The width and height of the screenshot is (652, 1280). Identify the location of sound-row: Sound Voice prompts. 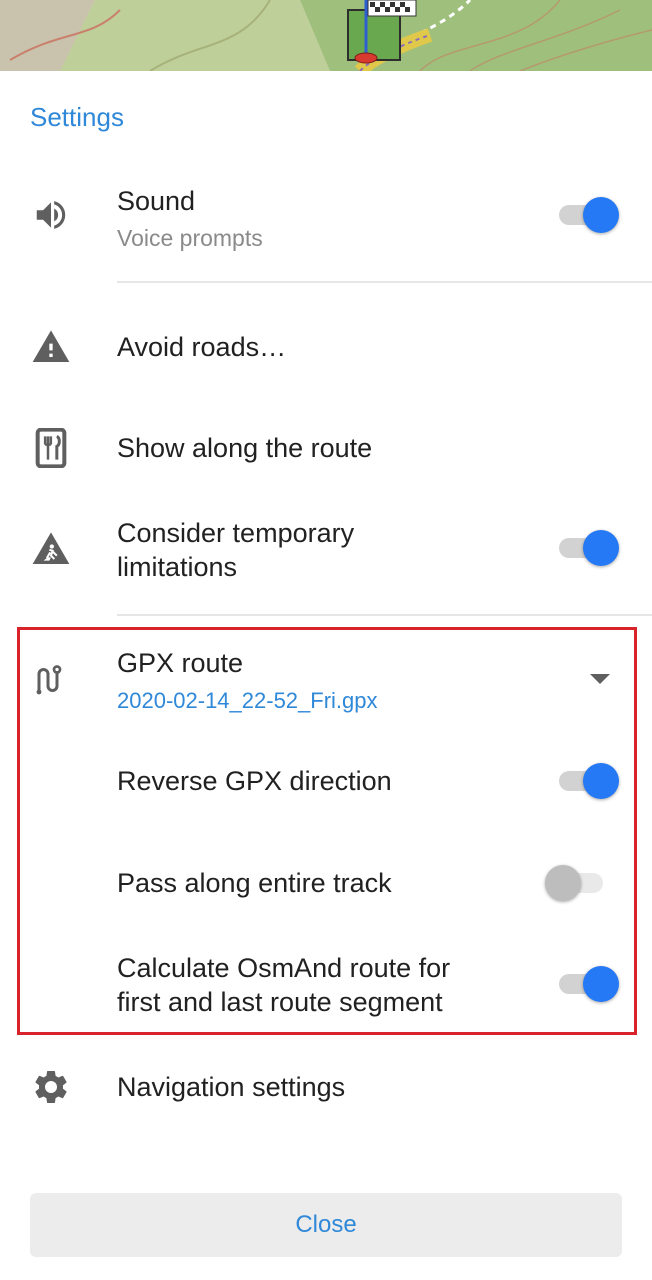
(326, 229).